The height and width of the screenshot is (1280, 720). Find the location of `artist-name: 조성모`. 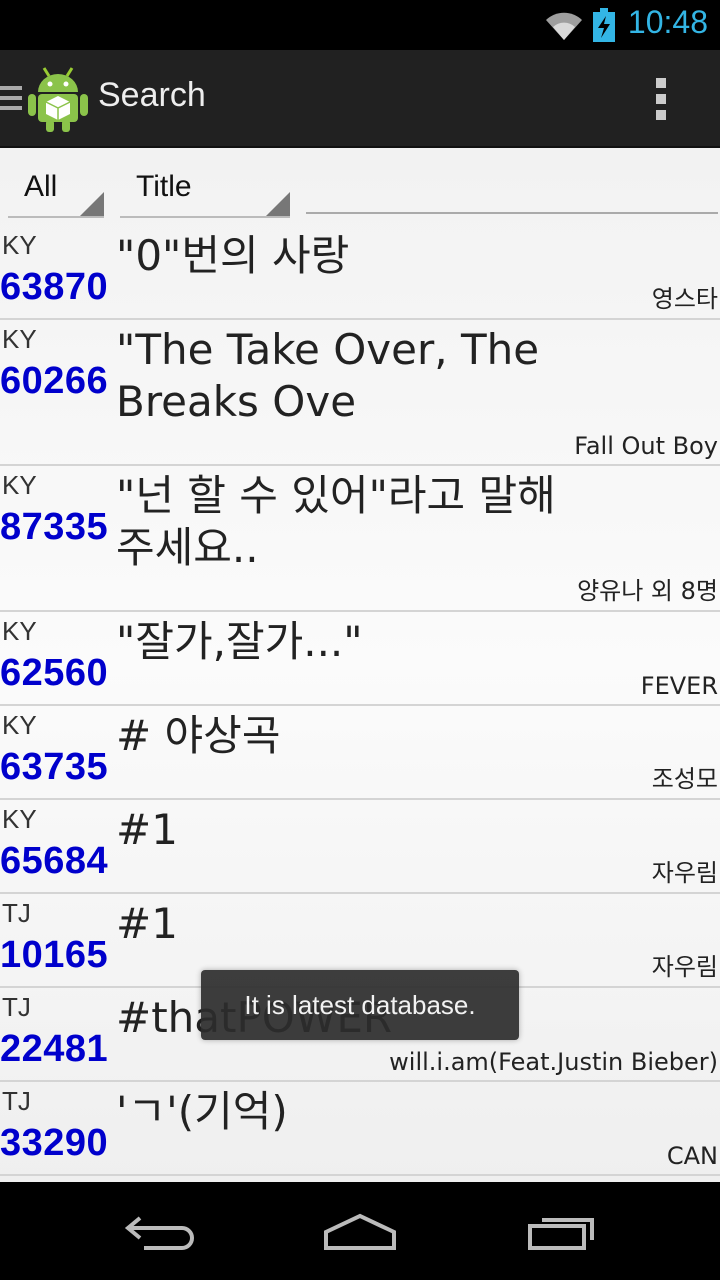

artist-name: 조성모 is located at coordinates (684, 779).